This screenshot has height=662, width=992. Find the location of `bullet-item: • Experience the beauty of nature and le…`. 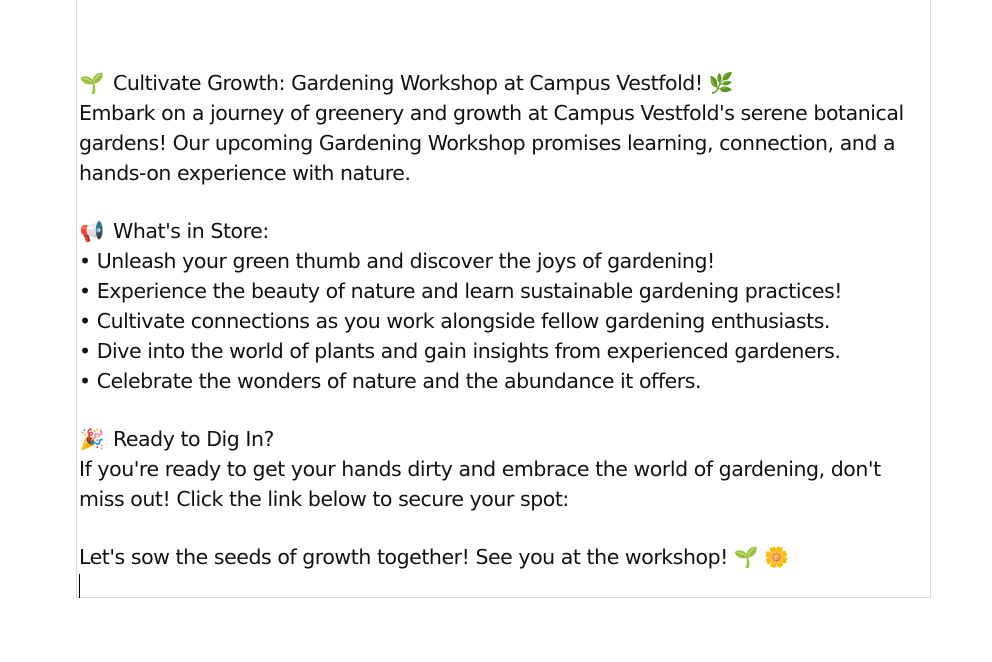

bullet-item: • Experience the beauty of nature and le… is located at coordinates (461, 291).